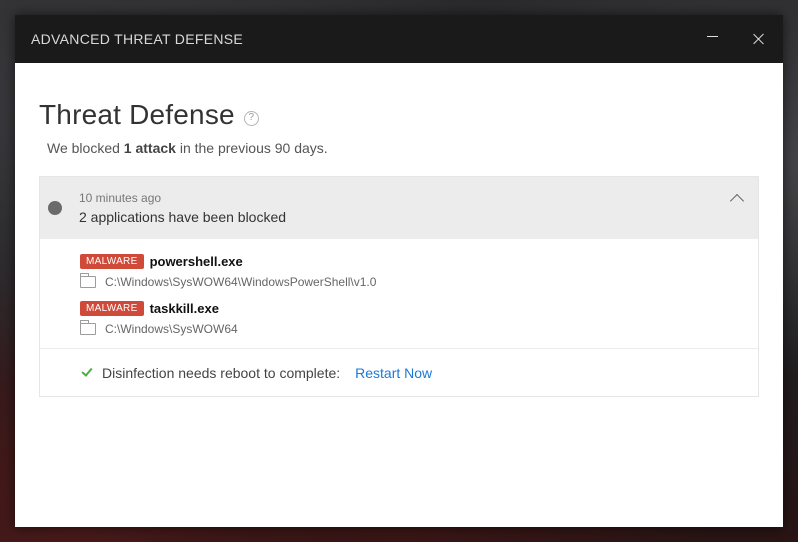  I want to click on page-title: Threat Defense, so click(137, 114).